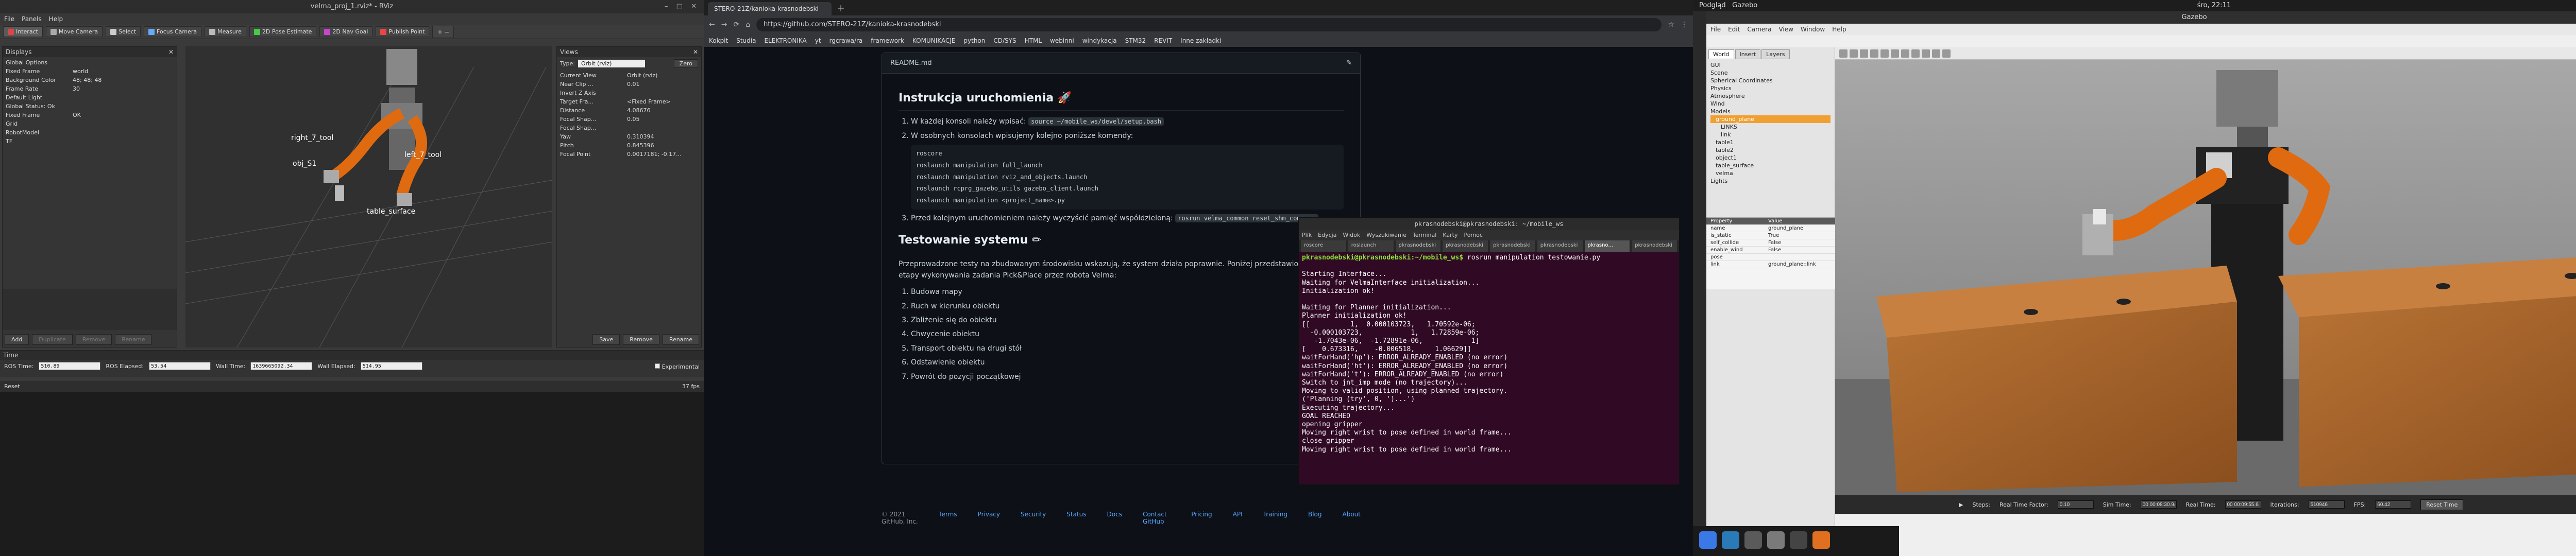 The image size is (2576, 556). Describe the element at coordinates (1770, 181) in the screenshot. I see `world-tree-item: Lights` at that location.